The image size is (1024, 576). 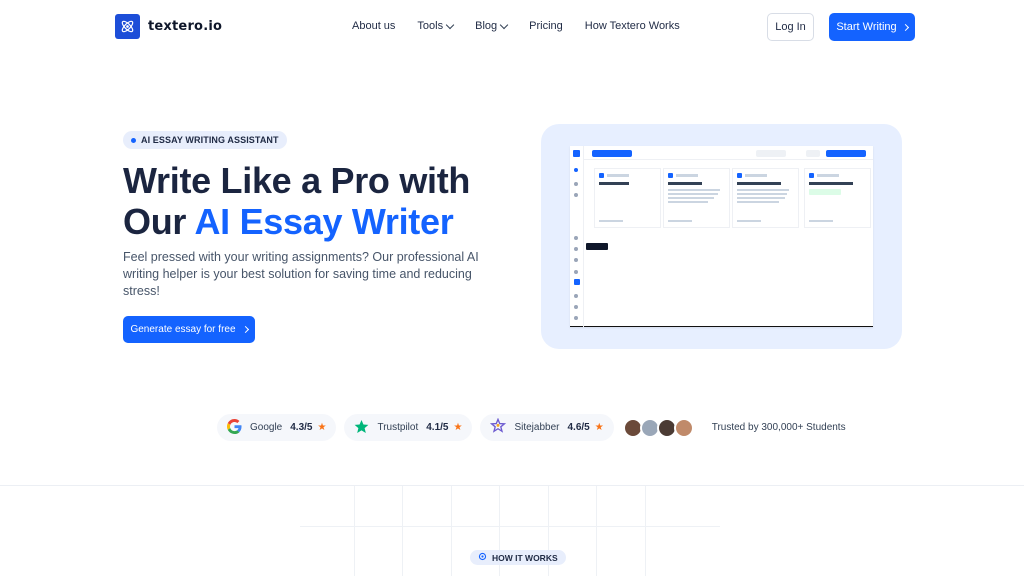 What do you see at coordinates (577, 282) in the screenshot?
I see `preview-active-icon` at bounding box center [577, 282].